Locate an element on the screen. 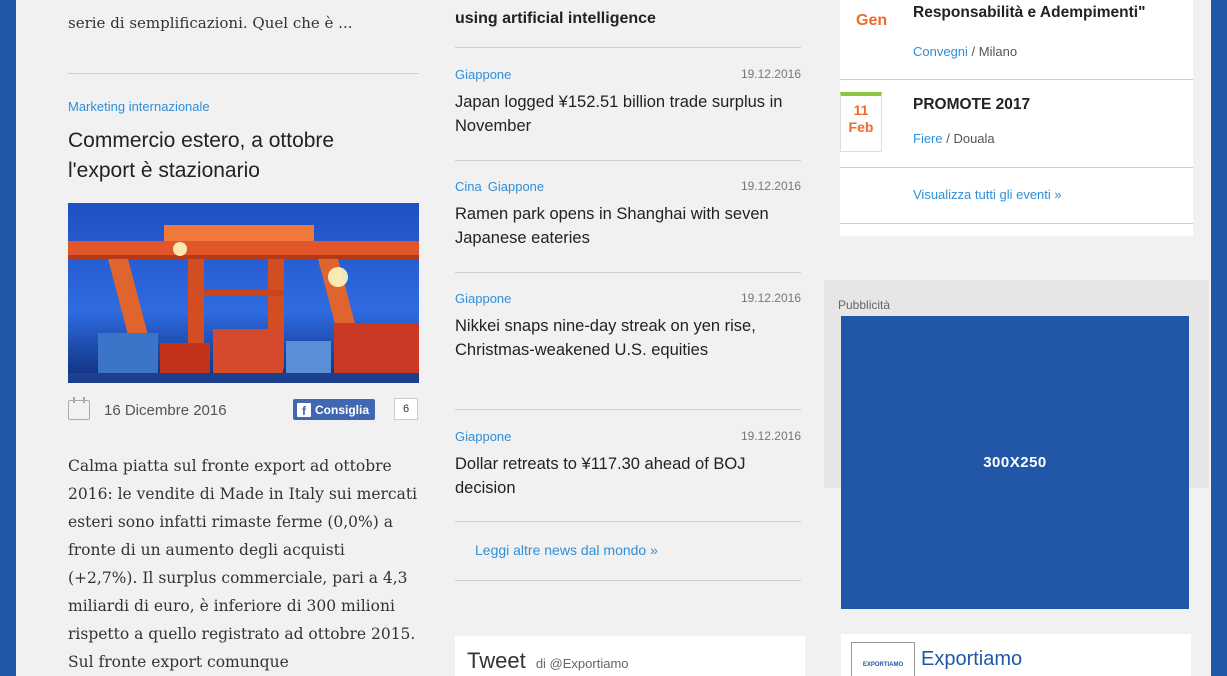  exportiamo-widget: EXPORTIAMO Exportiamo is located at coordinates (1016, 655).